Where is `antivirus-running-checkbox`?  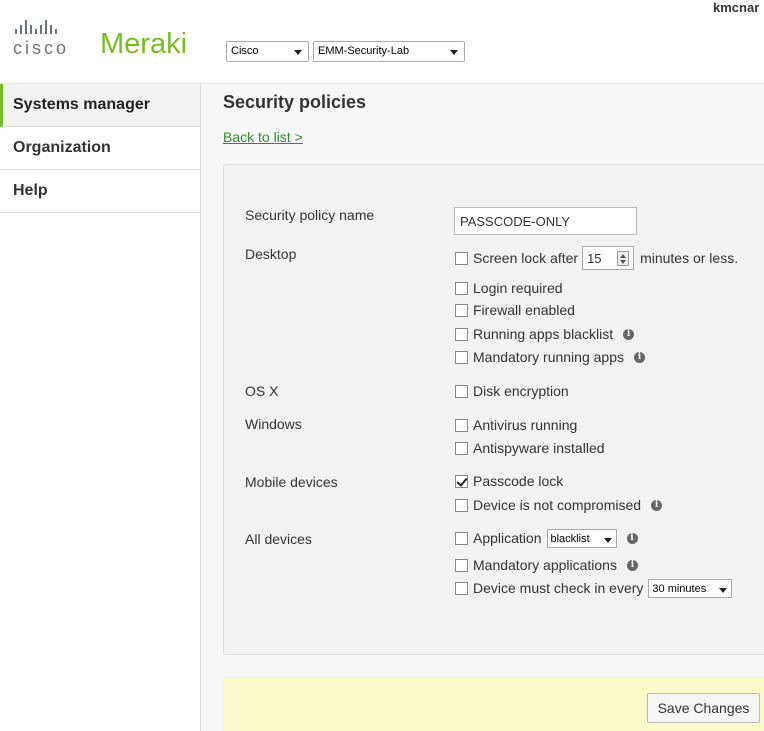
antivirus-running-checkbox is located at coordinates (461, 425).